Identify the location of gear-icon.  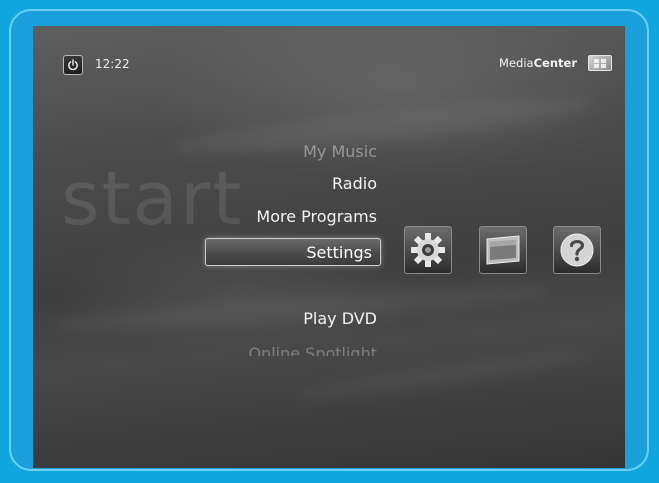
(428, 250).